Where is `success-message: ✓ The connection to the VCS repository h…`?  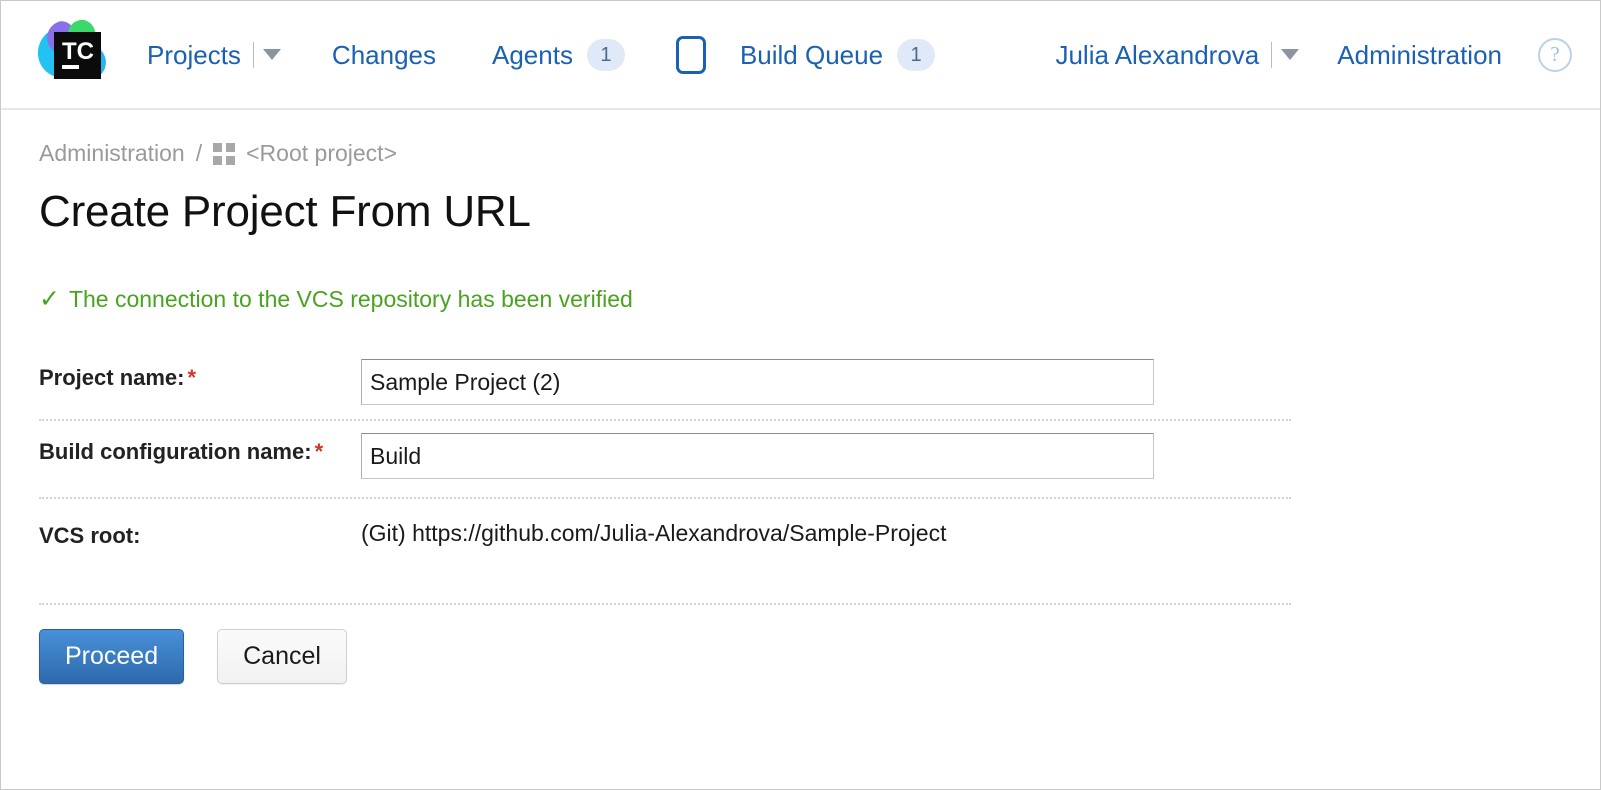
success-message: ✓ The connection to the VCS repository h… is located at coordinates (819, 299).